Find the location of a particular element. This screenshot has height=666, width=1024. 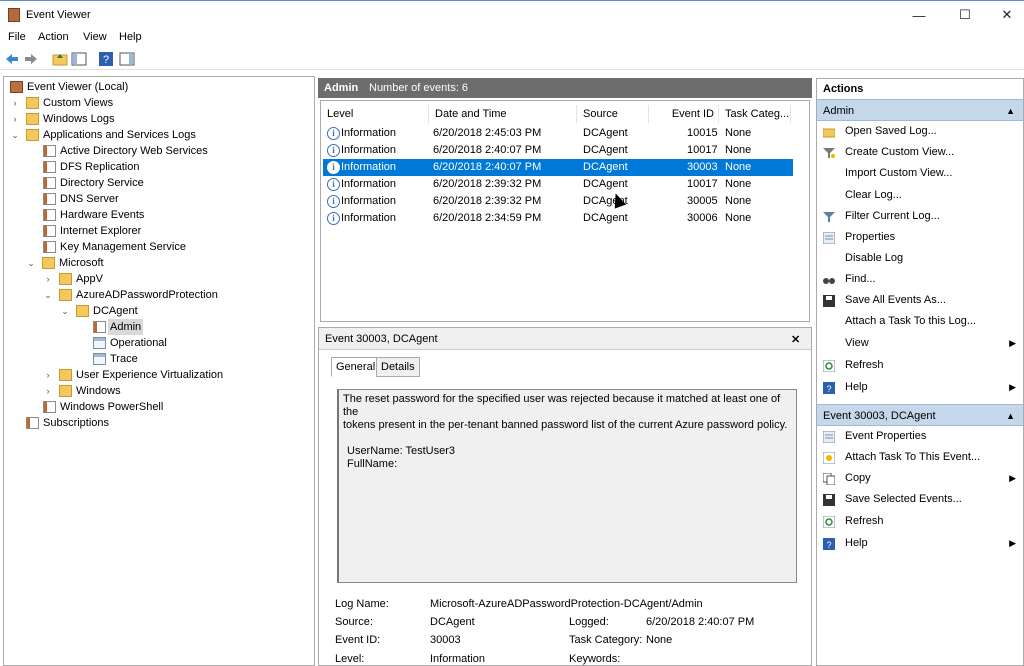

close-button: ✕ is located at coordinates (1007, 15).